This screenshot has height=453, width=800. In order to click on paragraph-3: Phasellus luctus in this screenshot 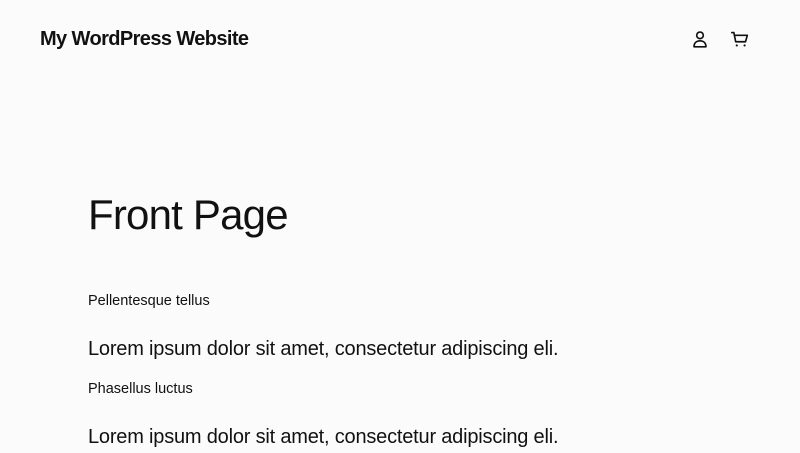, I will do `click(140, 388)`.